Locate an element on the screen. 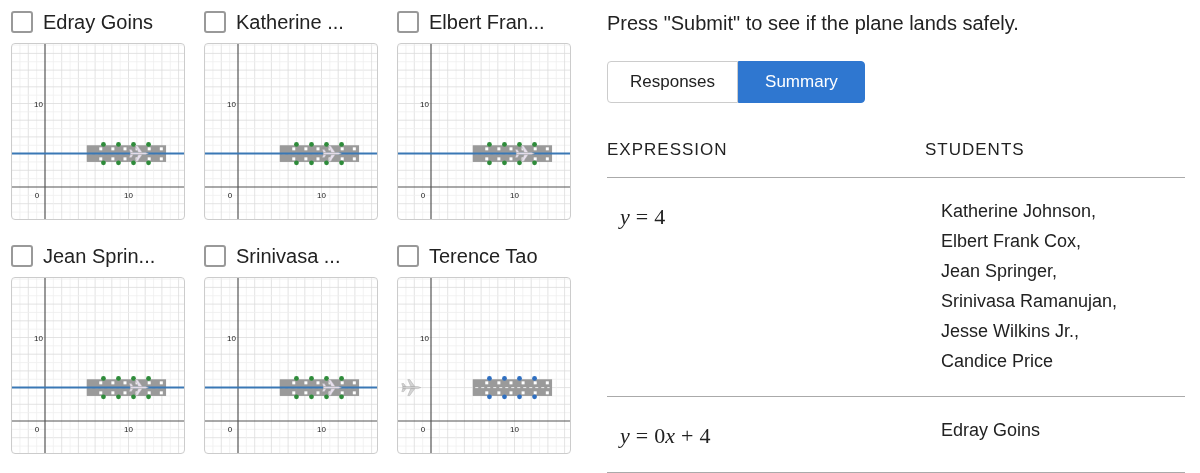 This screenshot has height=473, width=1200. instruction-text: Press "Submit" to see if the plane lands safely. is located at coordinates (813, 23).